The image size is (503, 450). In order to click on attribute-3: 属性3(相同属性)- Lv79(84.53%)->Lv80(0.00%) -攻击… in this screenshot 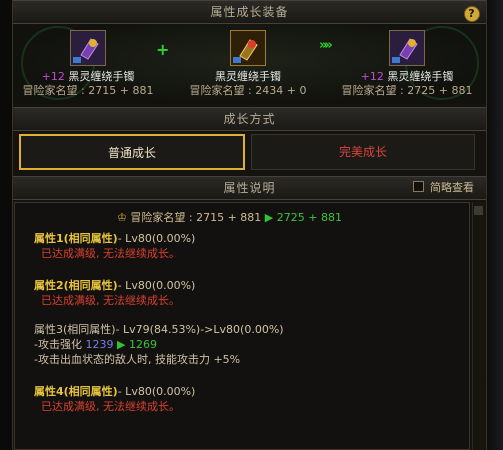, I will do `click(159, 344)`.